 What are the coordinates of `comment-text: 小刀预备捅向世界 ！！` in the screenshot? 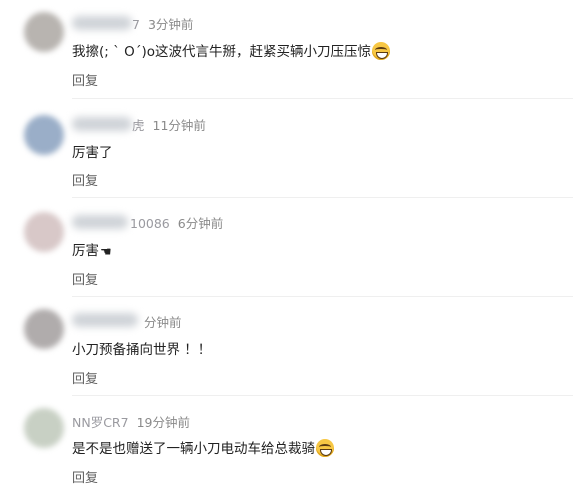 It's located at (142, 350).